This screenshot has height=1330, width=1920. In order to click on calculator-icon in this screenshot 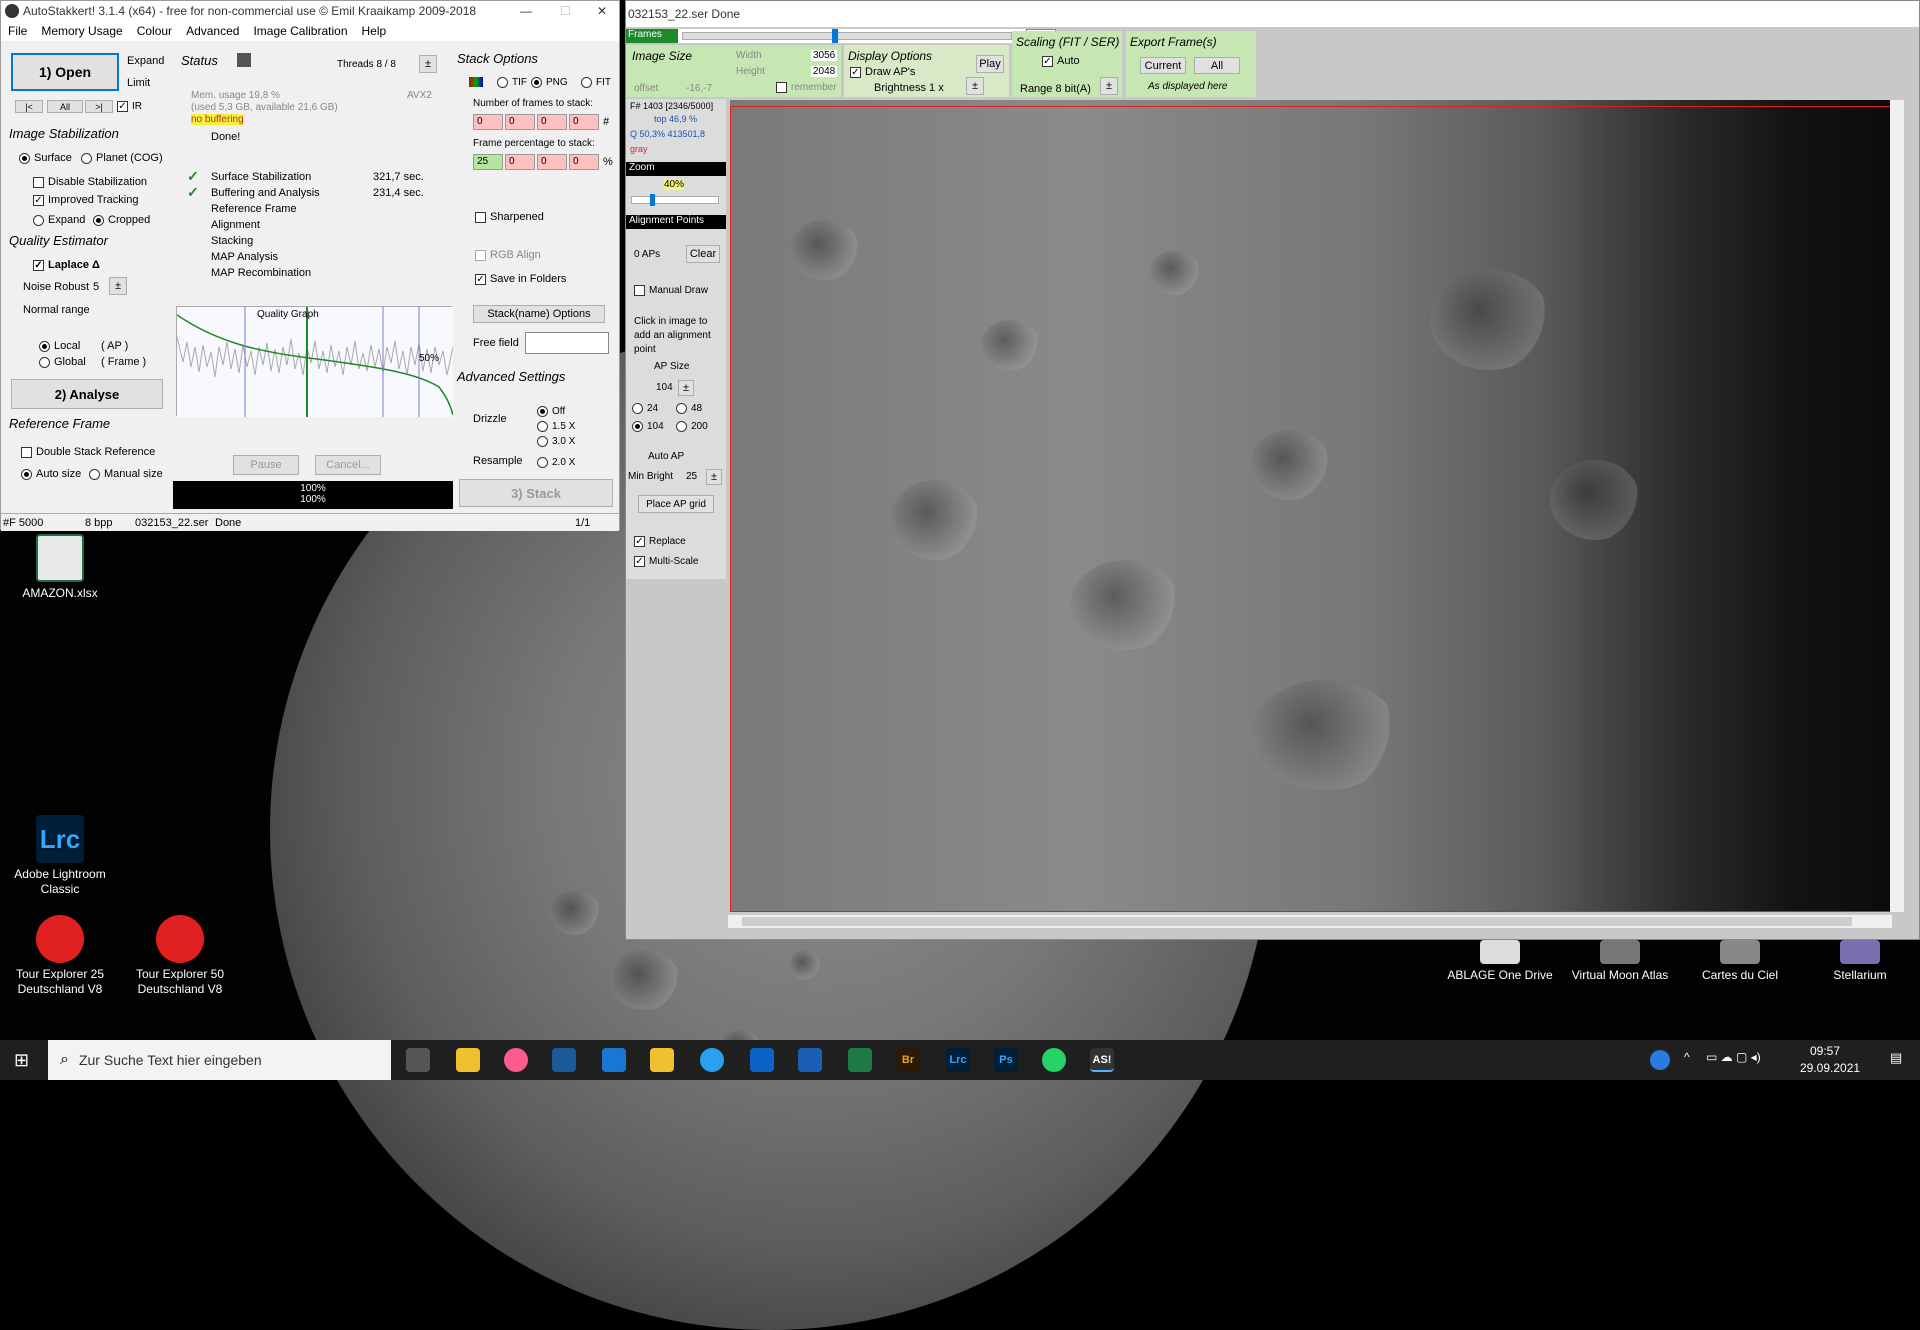, I will do `click(614, 1060)`.